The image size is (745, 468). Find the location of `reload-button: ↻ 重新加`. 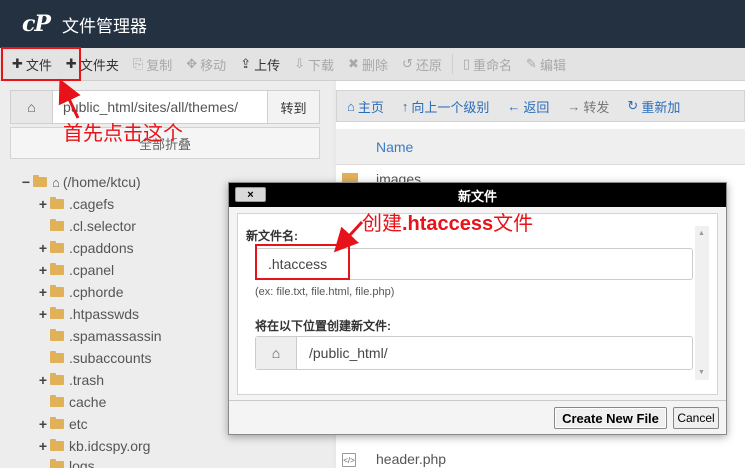

reload-button: ↻ 重新加 is located at coordinates (653, 106).